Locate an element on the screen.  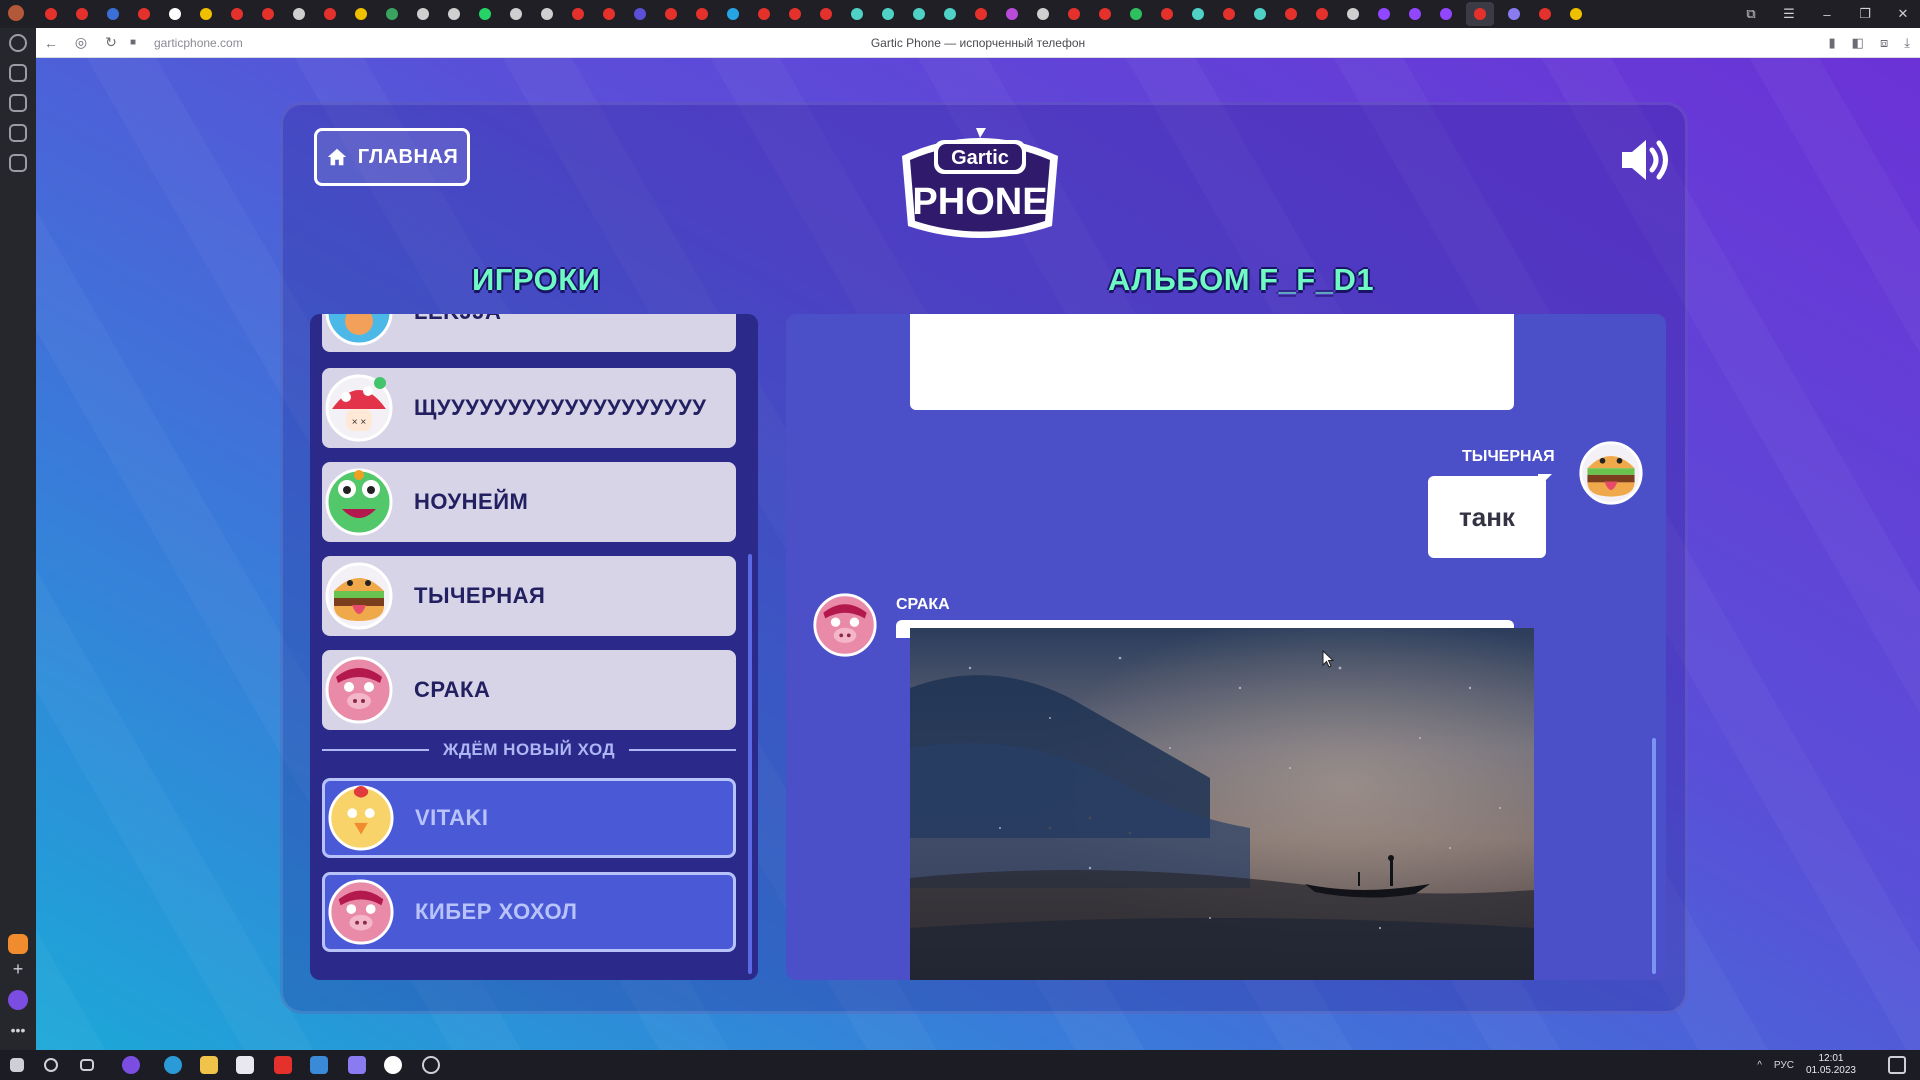
reload-icon: ↻ is located at coordinates (111, 42).